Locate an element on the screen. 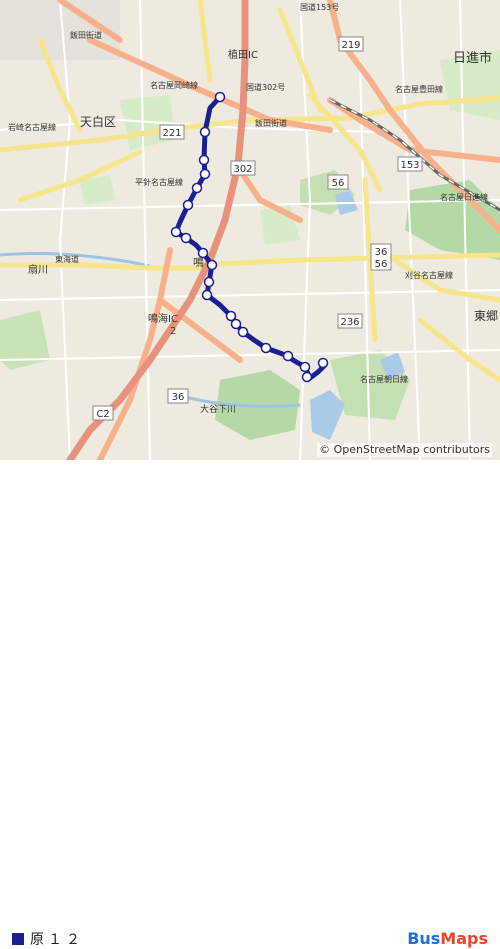 This screenshot has height=949, width=500. route-shield-56: 56 is located at coordinates (338, 182).